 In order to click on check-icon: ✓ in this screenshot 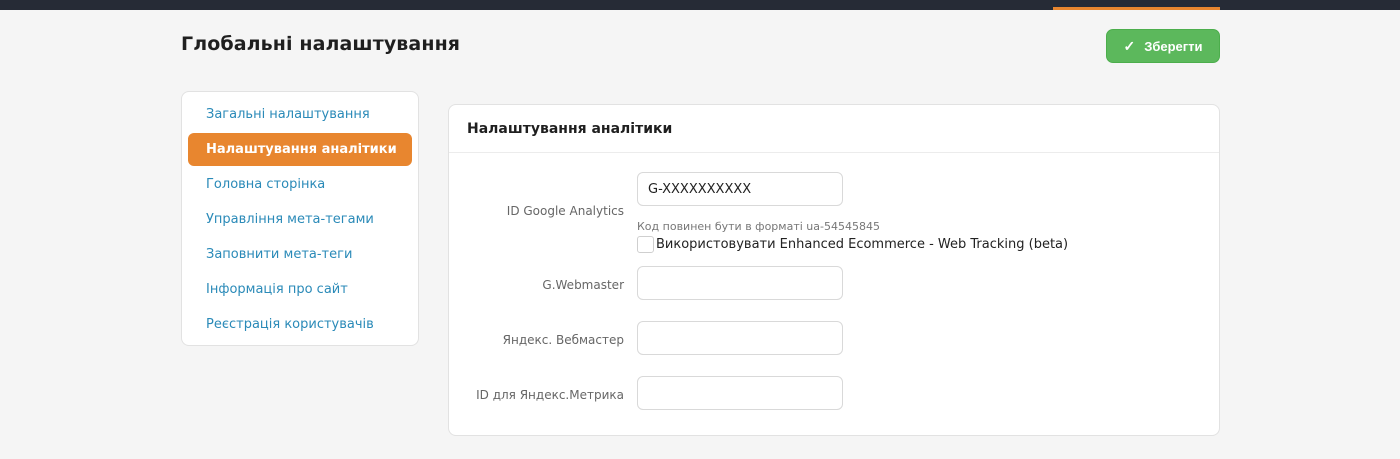, I will do `click(1129, 45)`.